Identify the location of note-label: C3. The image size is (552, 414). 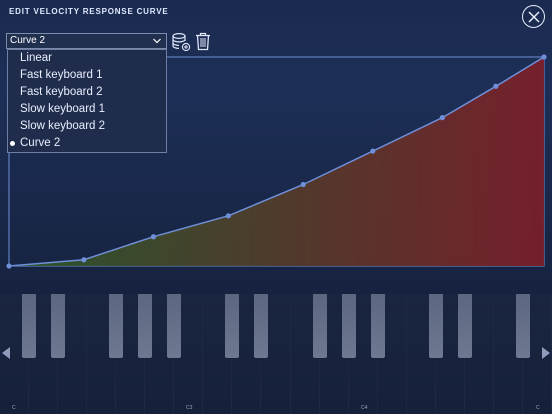
(189, 408).